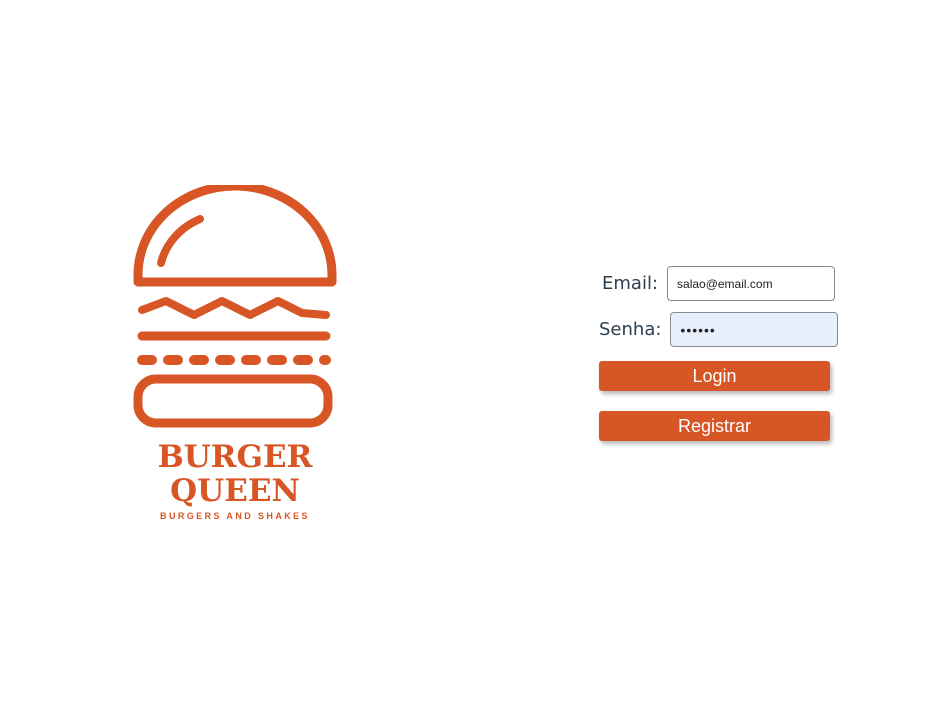 This screenshot has width=951, height=712. I want to click on login-button: Login, so click(714, 376).